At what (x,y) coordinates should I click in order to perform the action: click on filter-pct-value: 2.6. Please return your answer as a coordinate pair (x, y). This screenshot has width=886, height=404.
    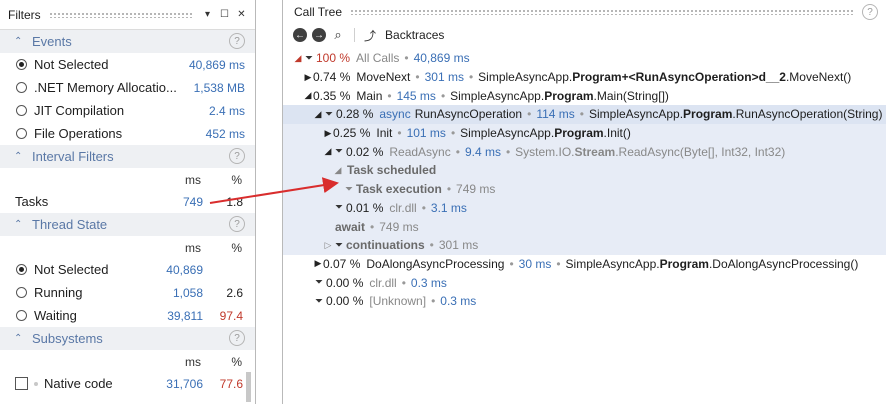
    Looking at the image, I should click on (234, 292).